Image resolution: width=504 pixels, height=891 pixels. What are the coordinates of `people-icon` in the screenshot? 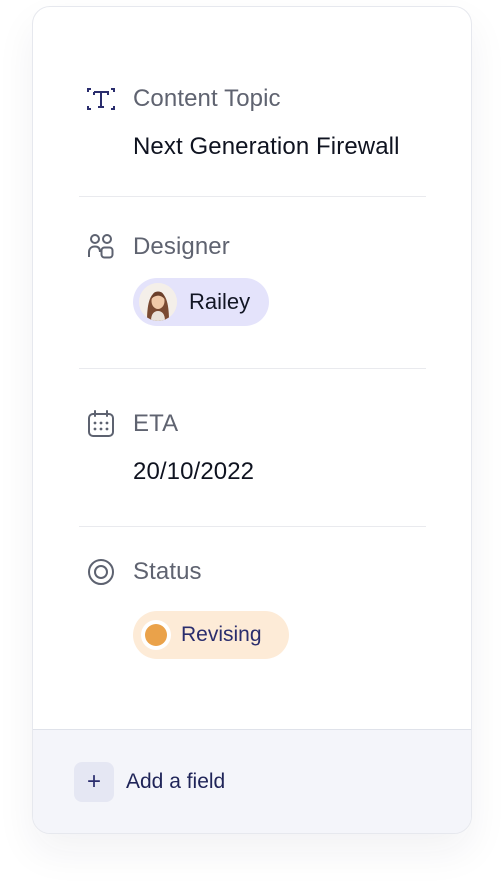 It's located at (101, 247).